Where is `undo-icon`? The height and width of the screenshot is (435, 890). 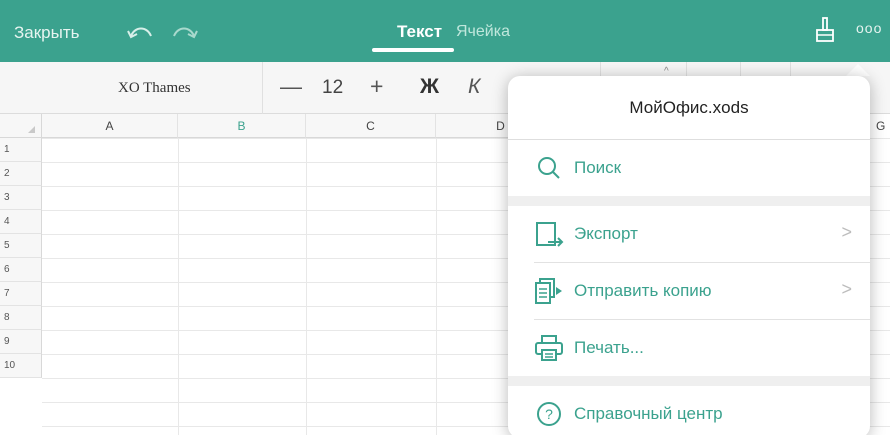 undo-icon is located at coordinates (140, 32).